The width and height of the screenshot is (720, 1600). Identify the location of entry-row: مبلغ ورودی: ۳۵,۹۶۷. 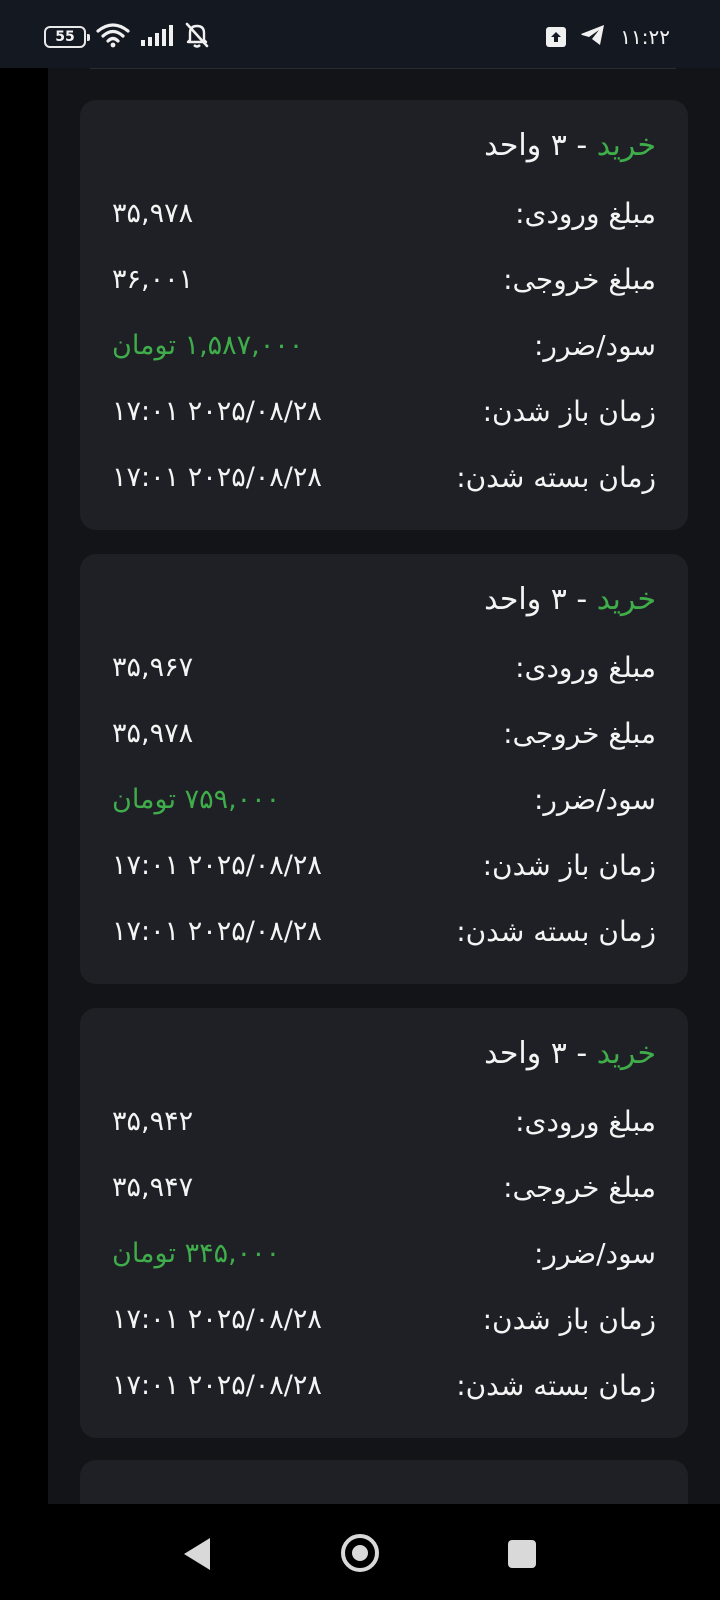
(384, 668).